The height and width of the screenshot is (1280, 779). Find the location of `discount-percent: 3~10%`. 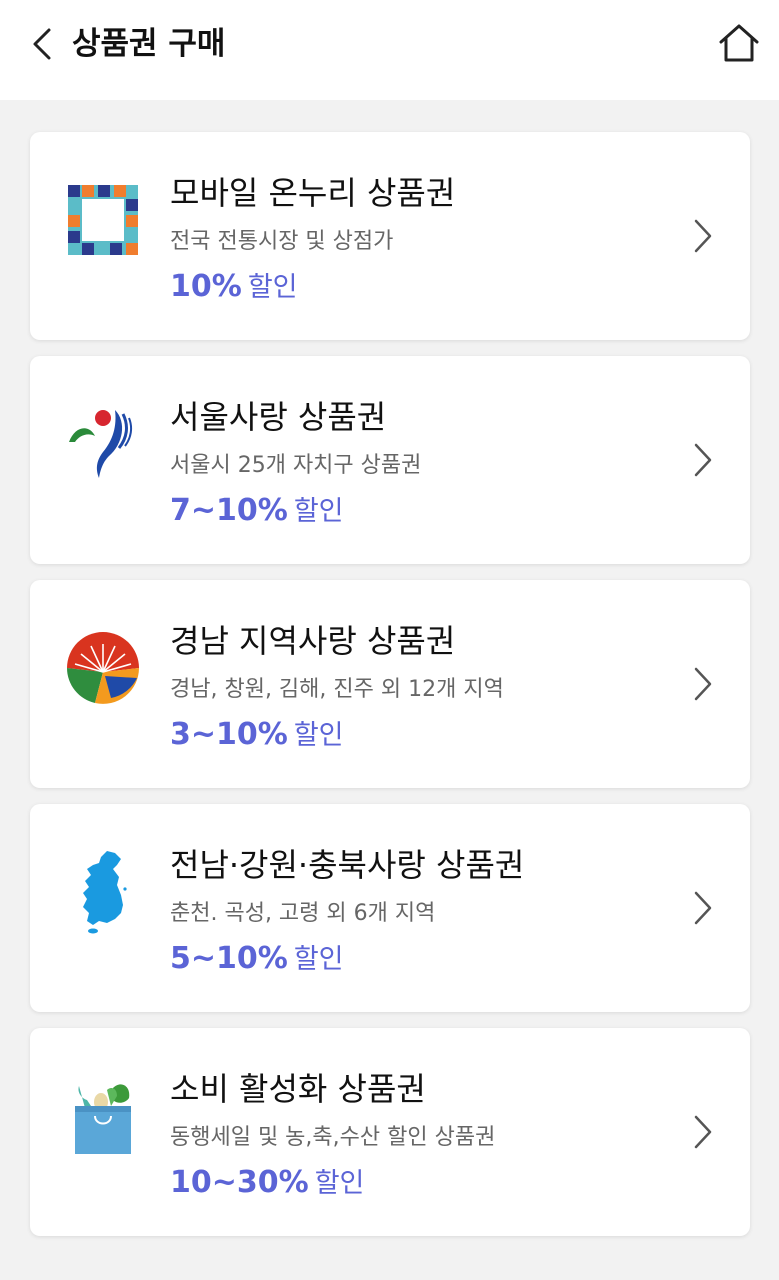

discount-percent: 3~10% is located at coordinates (229, 734).